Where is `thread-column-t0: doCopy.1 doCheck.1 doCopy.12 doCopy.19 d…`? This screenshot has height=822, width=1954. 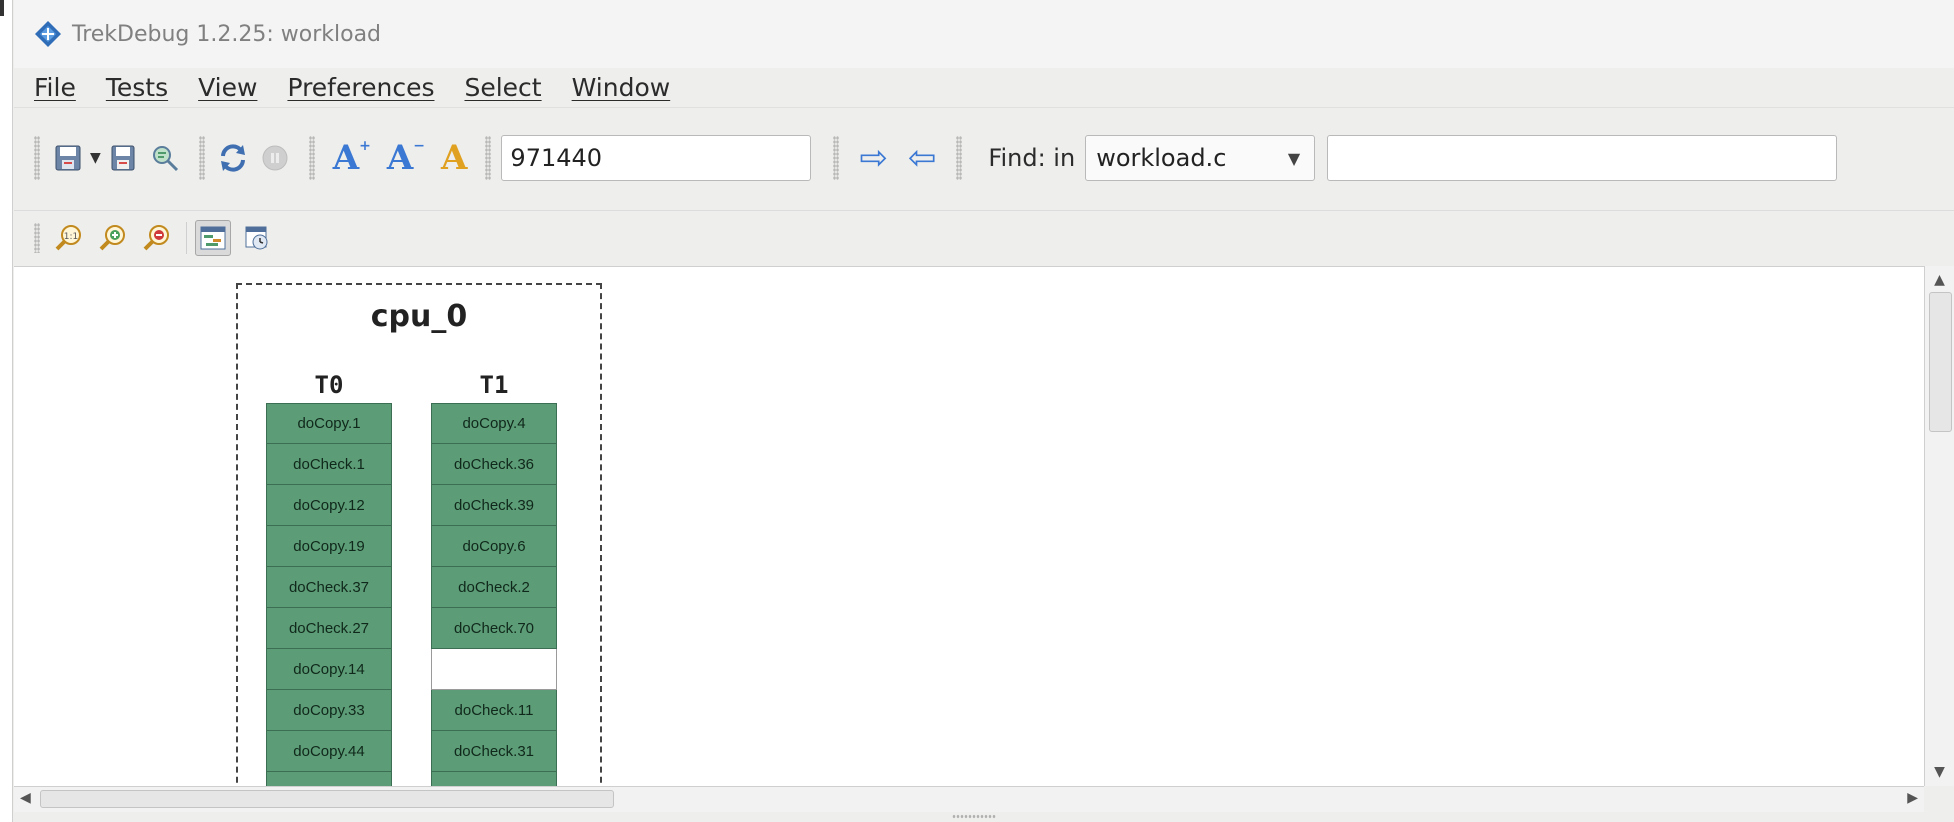 thread-column-t0: doCopy.1 doCheck.1 doCopy.12 doCopy.19 d… is located at coordinates (329, 594).